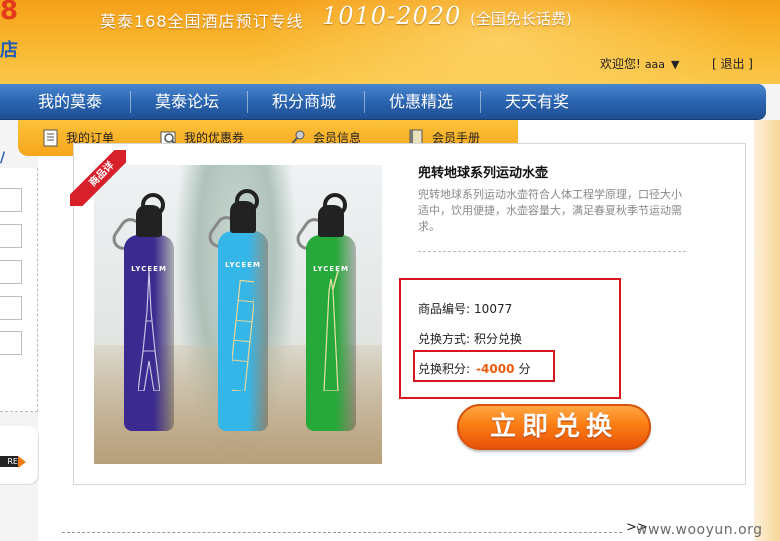 The height and width of the screenshot is (541, 780). What do you see at coordinates (342, 532) in the screenshot?
I see `footer-divider` at bounding box center [342, 532].